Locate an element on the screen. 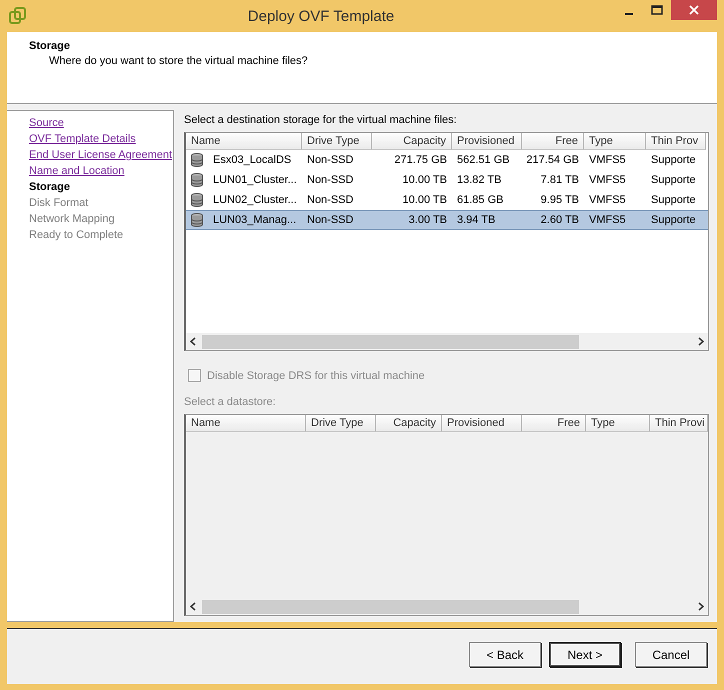  table-cell-text: 13.82 TB is located at coordinates (479, 180).